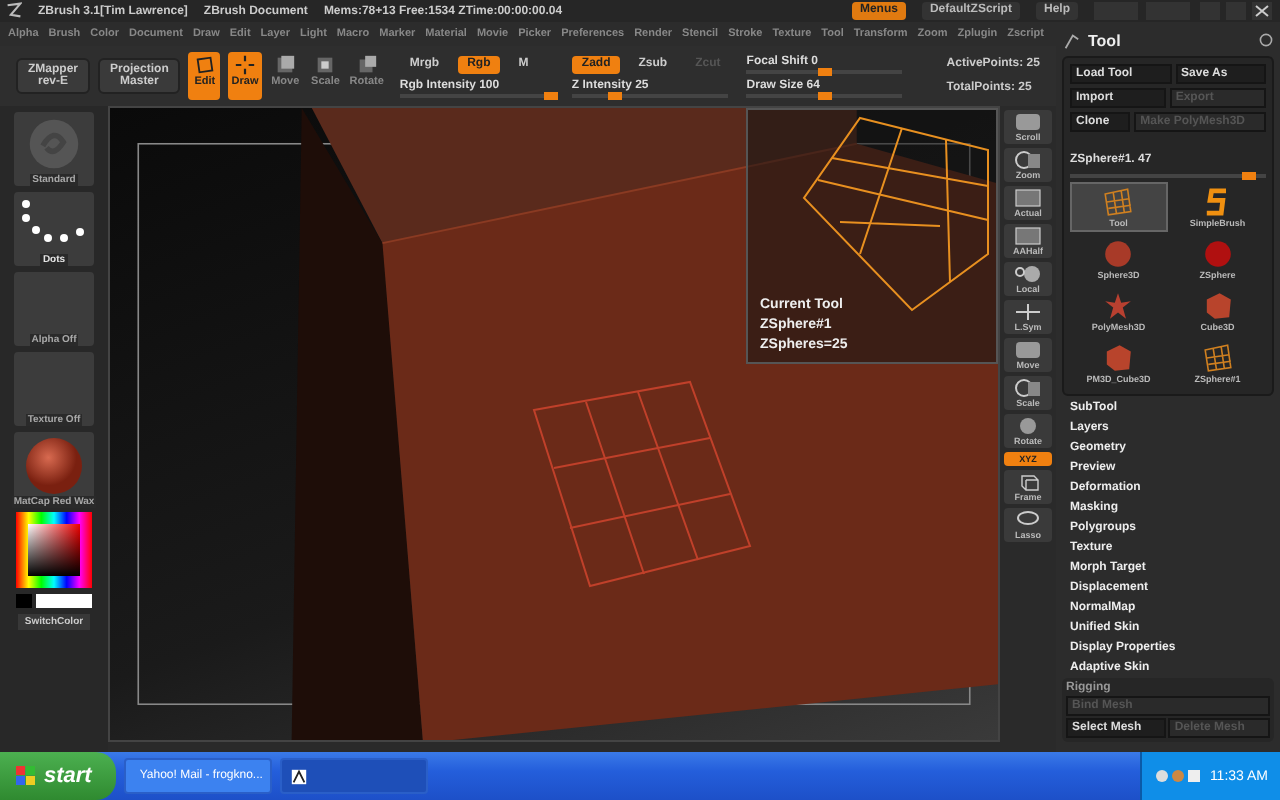  Describe the element at coordinates (1184, 11) in the screenshot. I see `window-controls-drawing` at that location.